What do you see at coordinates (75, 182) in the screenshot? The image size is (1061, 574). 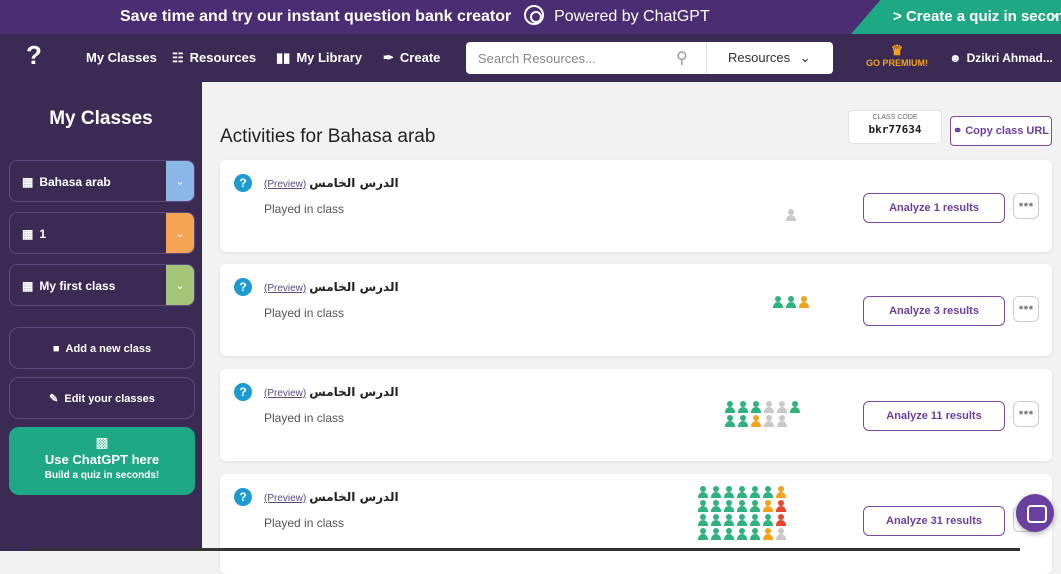 I see `class-name: Bahasa arab` at bounding box center [75, 182].